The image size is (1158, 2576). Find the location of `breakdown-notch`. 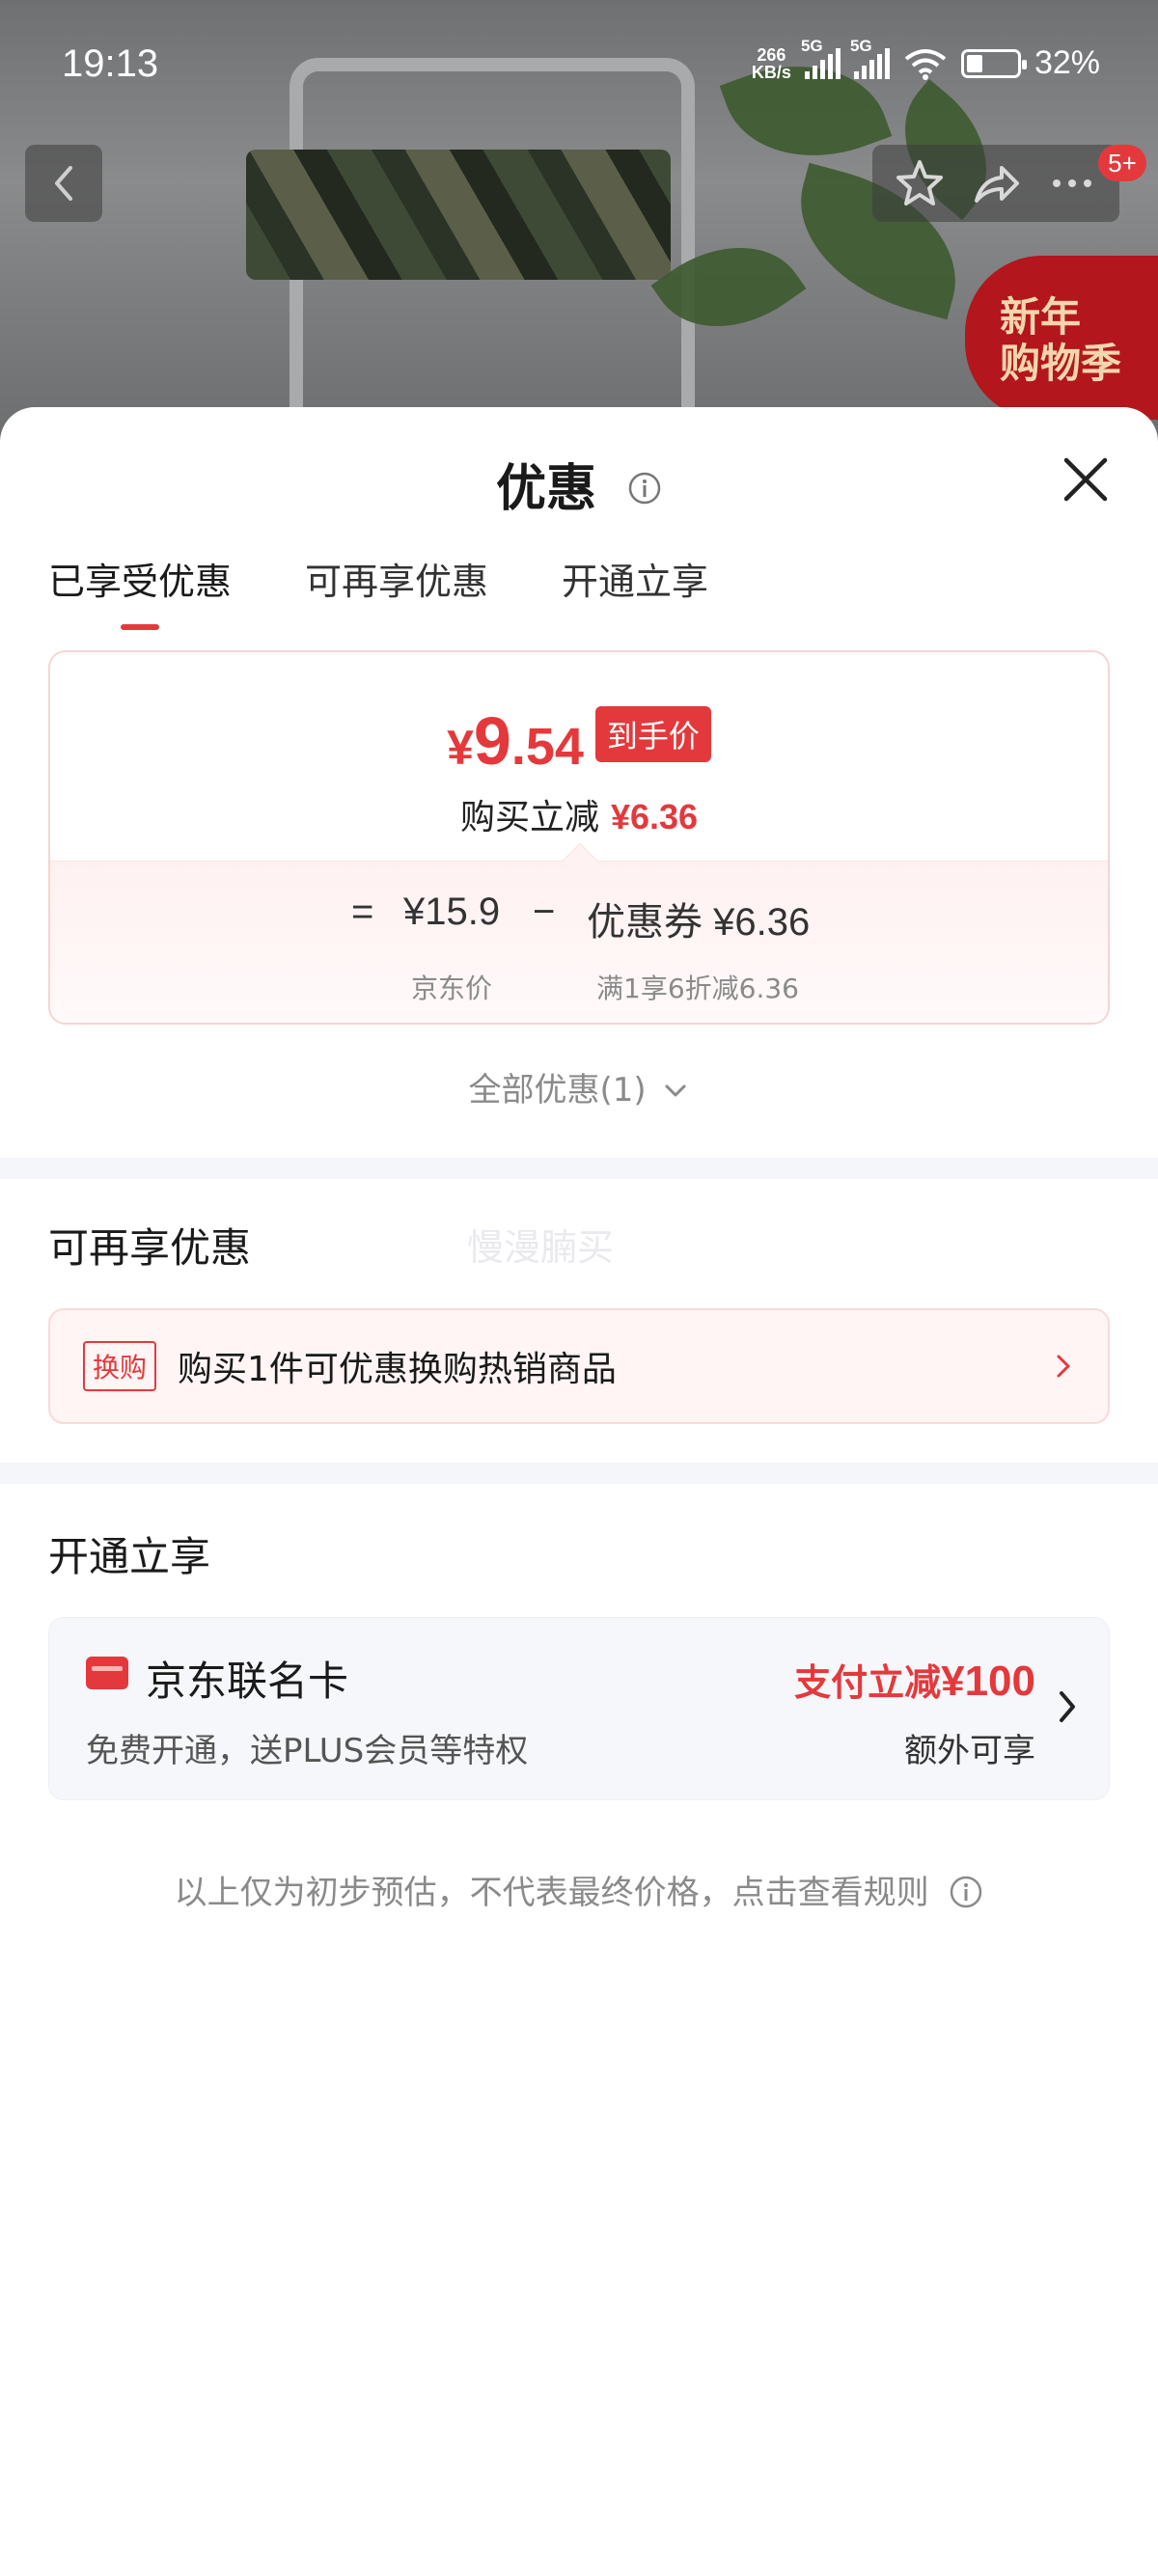

breakdown-notch is located at coordinates (580, 860).